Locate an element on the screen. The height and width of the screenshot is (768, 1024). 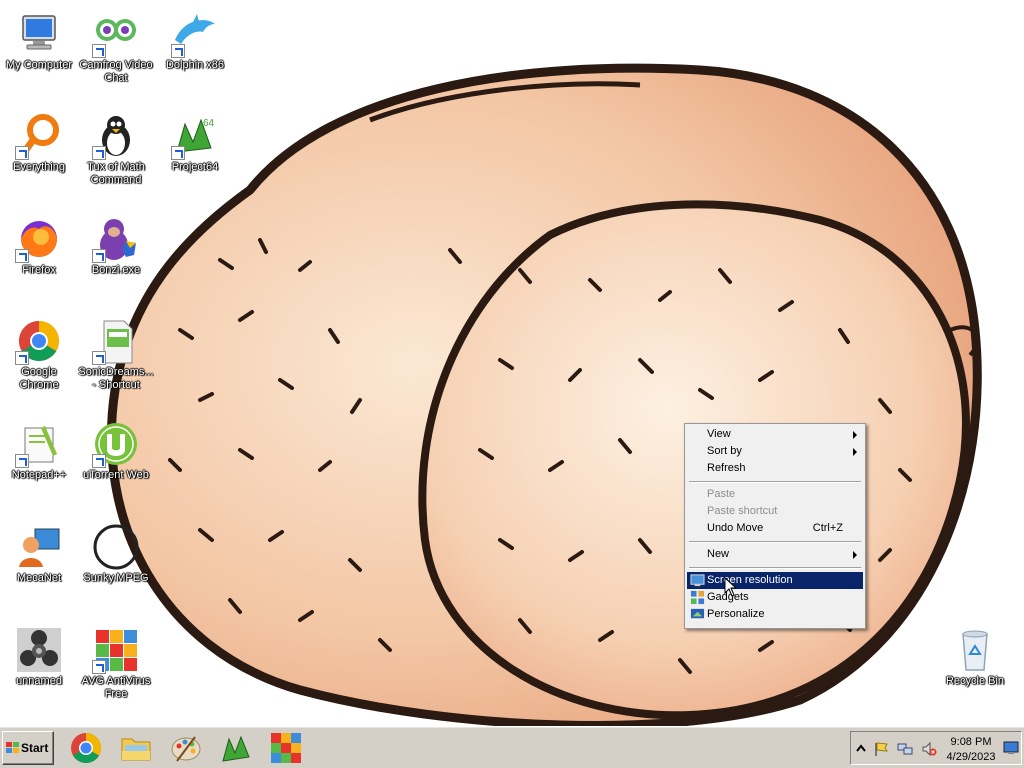
menu-item-label: Paste shortcut is located at coordinates (742, 511).